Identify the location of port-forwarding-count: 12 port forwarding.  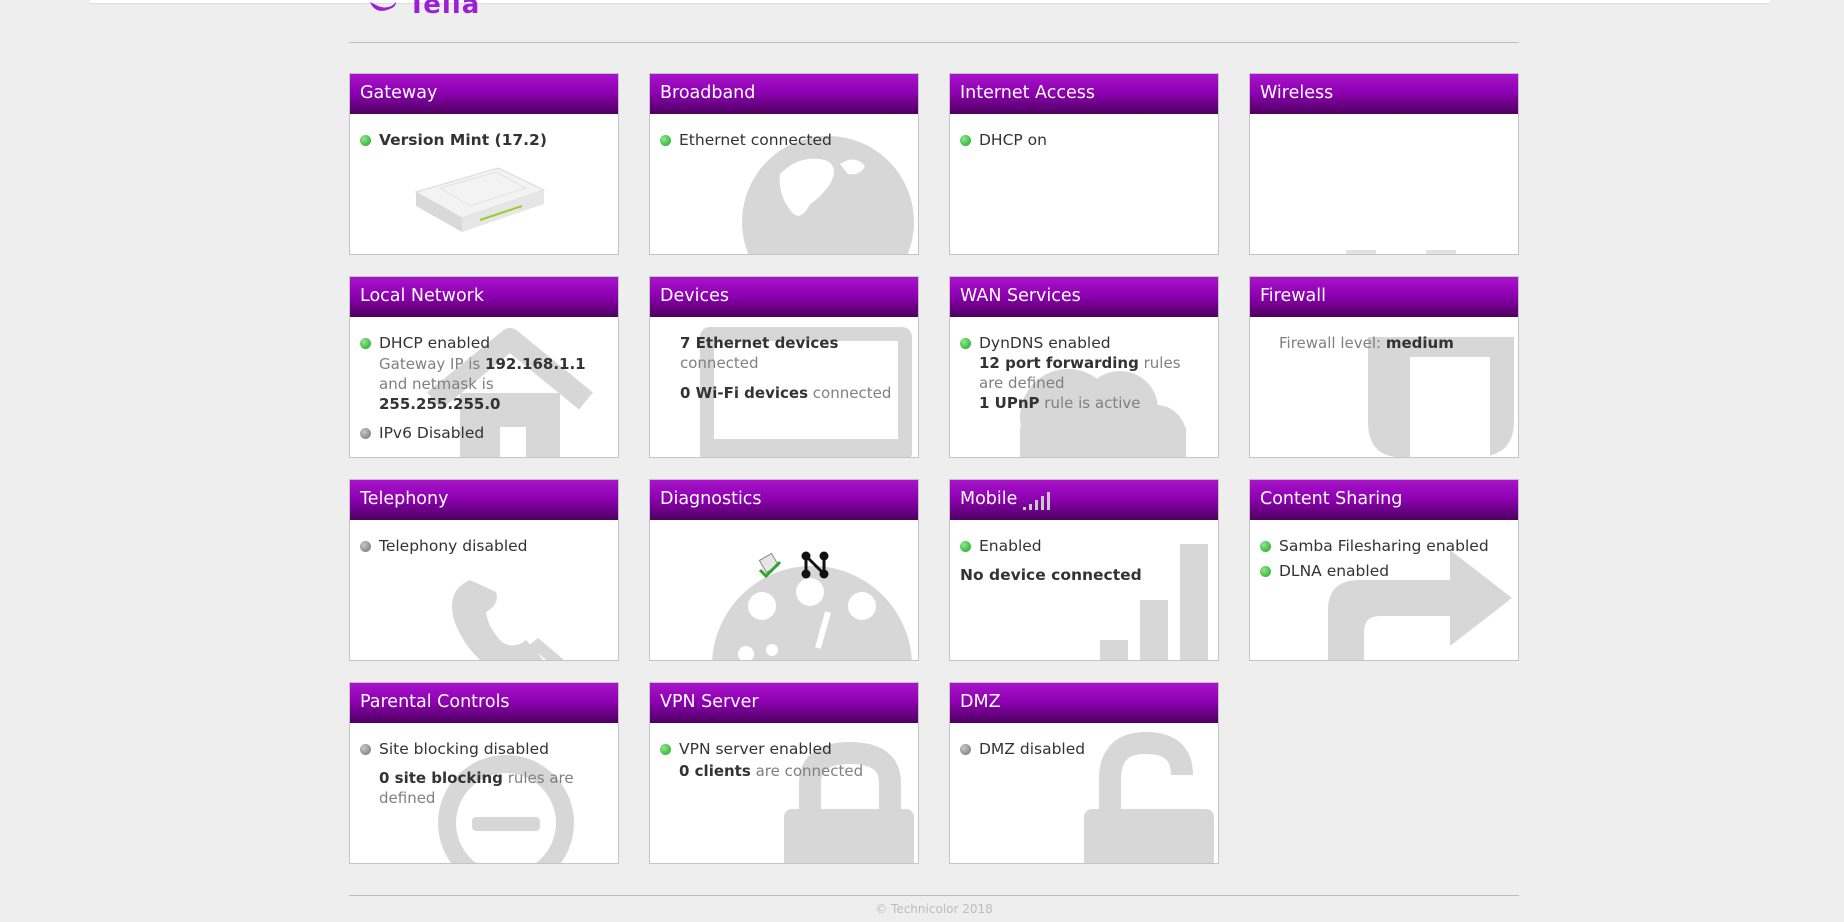
(1059, 363).